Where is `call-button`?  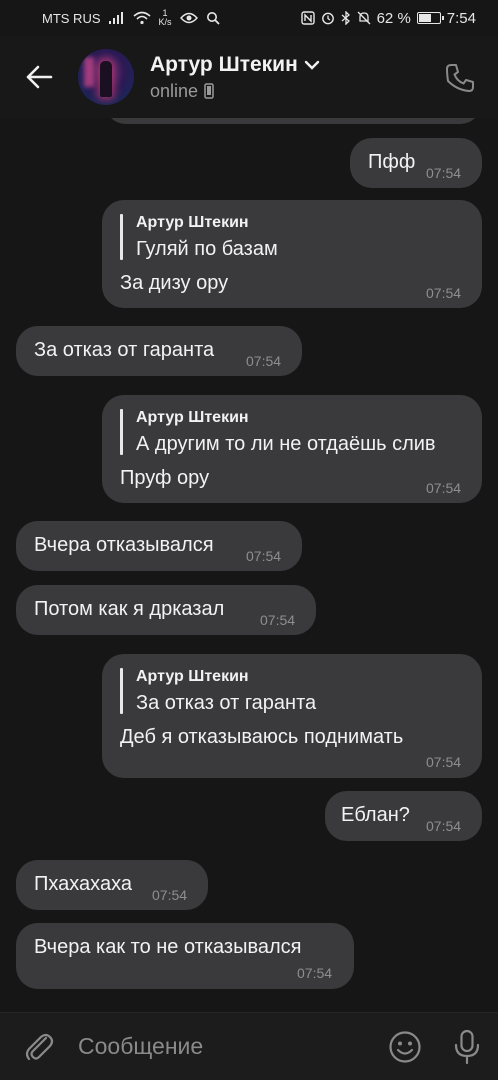
call-button is located at coordinates (460, 78).